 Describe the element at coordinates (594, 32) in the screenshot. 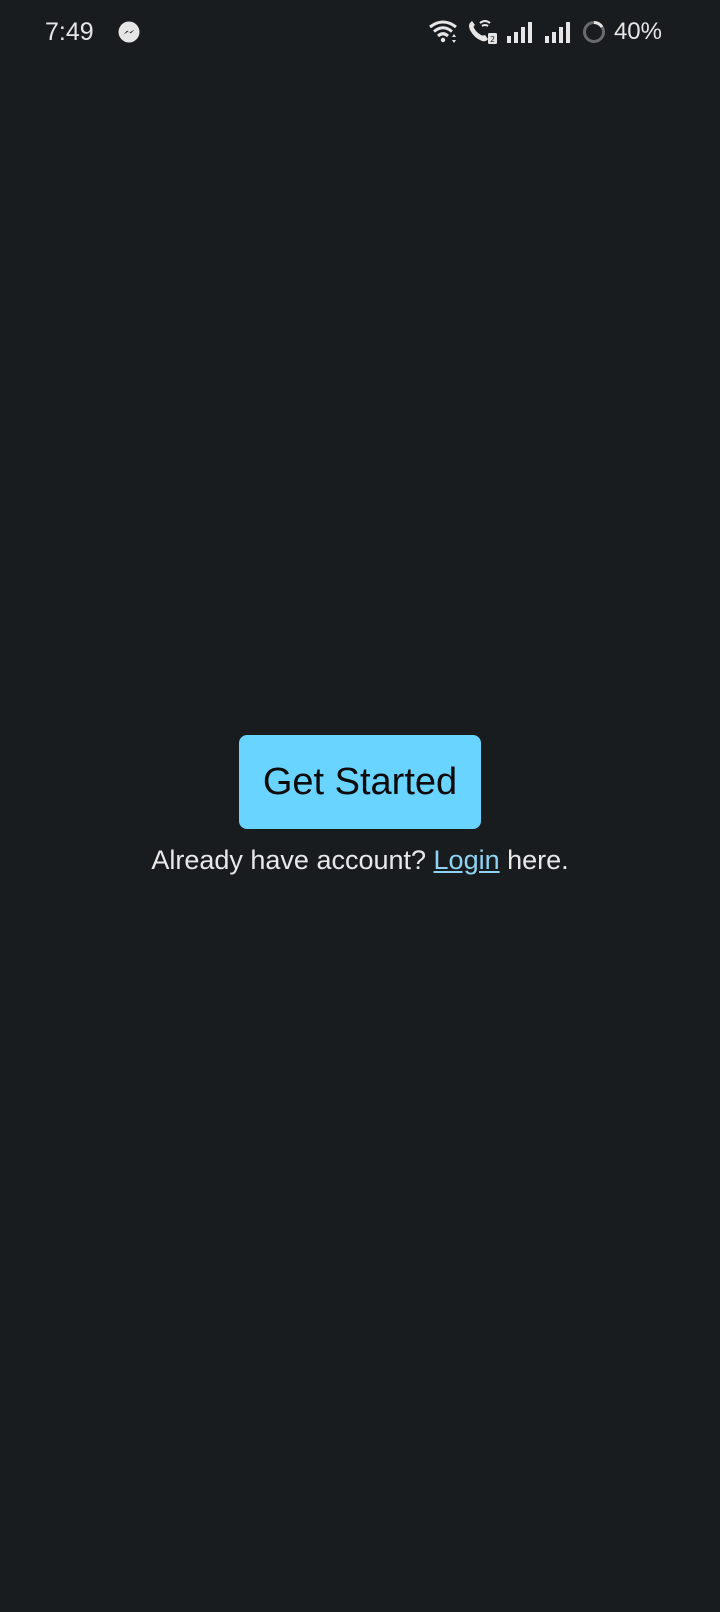

I see `battery-saver-icon` at that location.